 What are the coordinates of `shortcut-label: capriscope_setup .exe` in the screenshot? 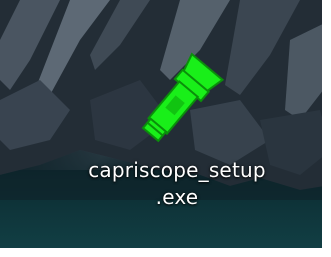 It's located at (177, 184).